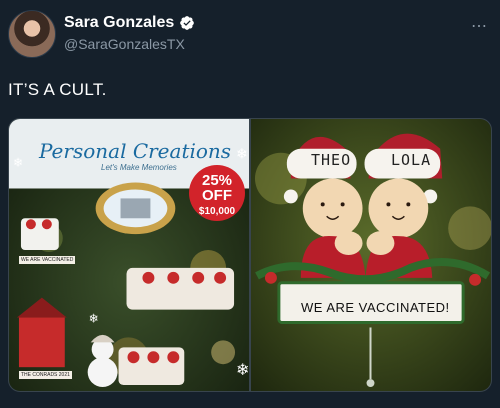 This screenshot has height=408, width=500. What do you see at coordinates (47, 260) in the screenshot?
I see `ornament-label-vaccinated: WE ARE VACCINATED` at bounding box center [47, 260].